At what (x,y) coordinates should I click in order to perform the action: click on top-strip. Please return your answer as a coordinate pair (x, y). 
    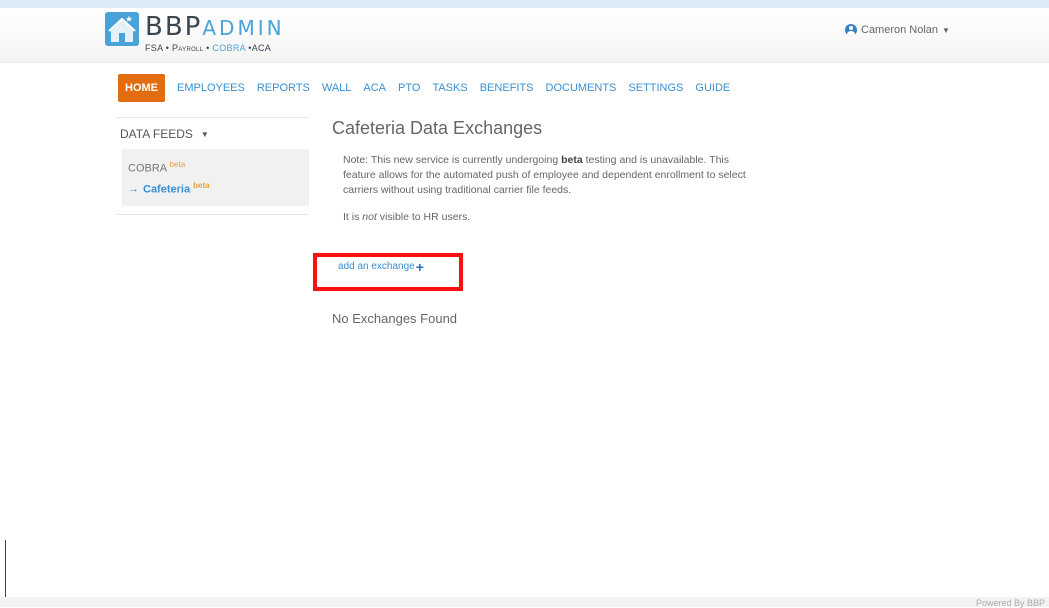
    Looking at the image, I should click on (524, 4).